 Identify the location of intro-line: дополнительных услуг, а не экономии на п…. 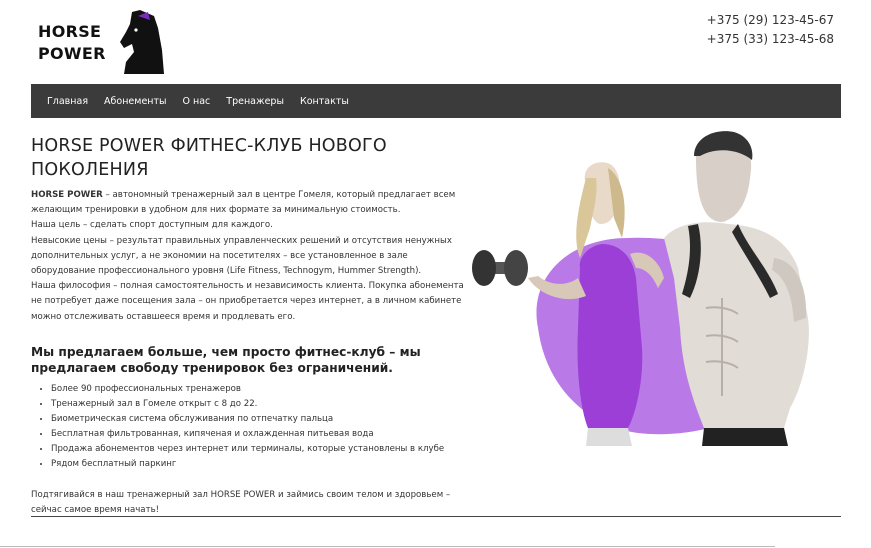
(219, 255).